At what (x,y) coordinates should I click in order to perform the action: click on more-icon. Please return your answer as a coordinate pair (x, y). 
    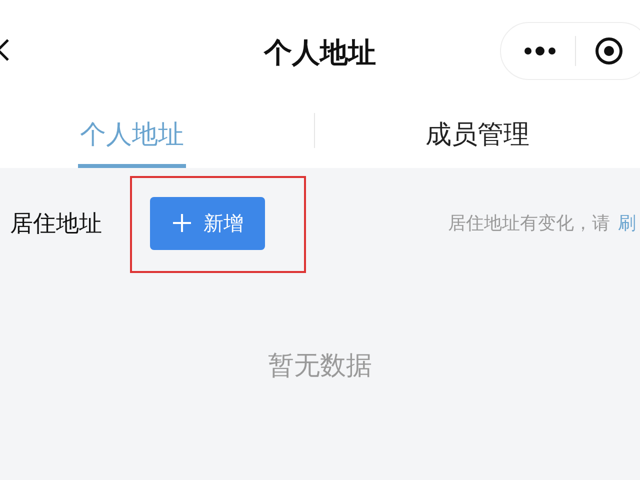
    Looking at the image, I should click on (540, 51).